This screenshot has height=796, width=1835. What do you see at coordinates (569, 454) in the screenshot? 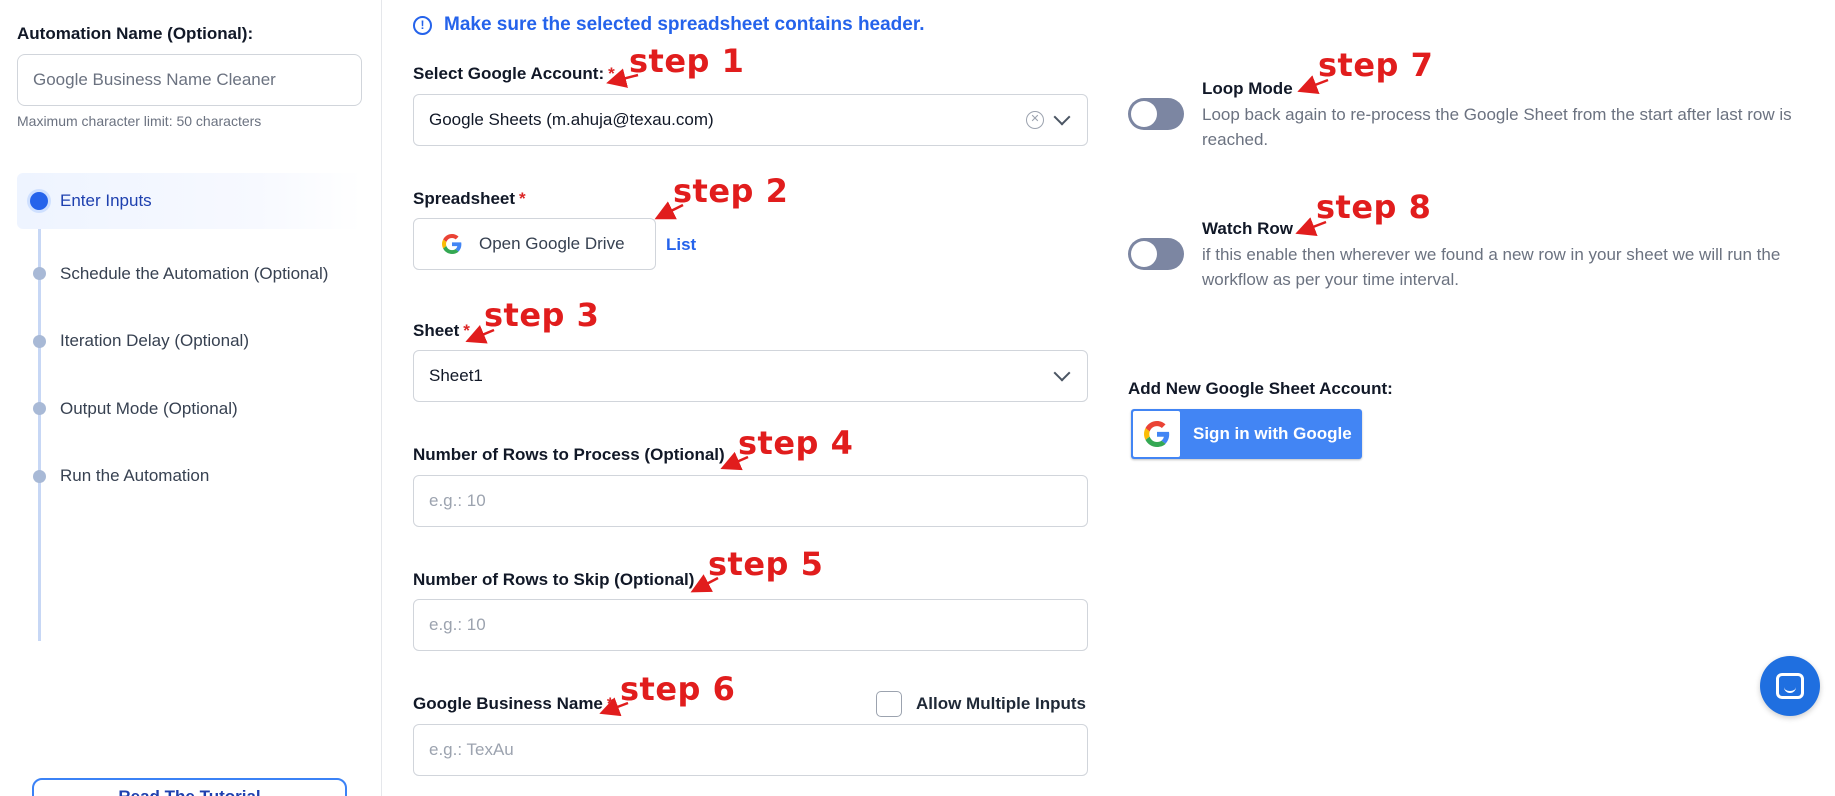
I see `rows-to-process-label: Number of Rows to Process (Optional)` at bounding box center [569, 454].